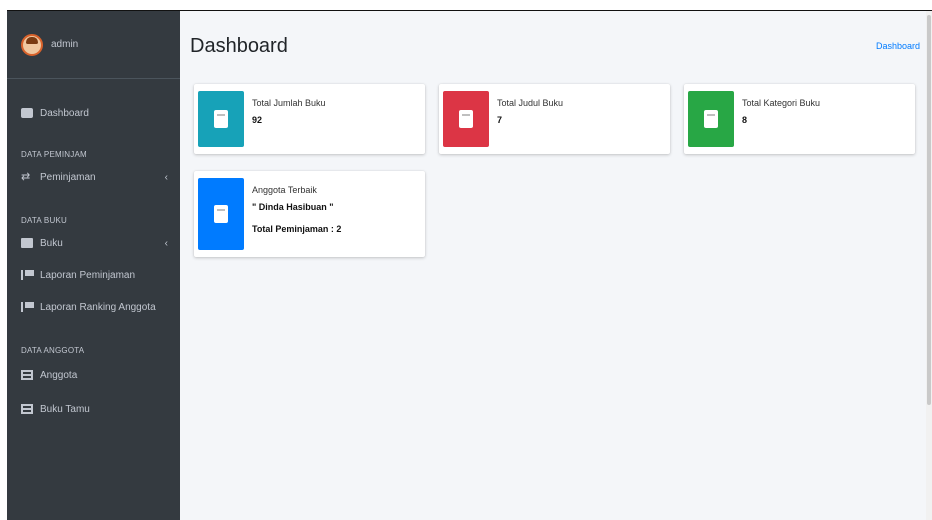 The height and width of the screenshot is (520, 932). Describe the element at coordinates (32, 44) in the screenshot. I see `avatar` at that location.